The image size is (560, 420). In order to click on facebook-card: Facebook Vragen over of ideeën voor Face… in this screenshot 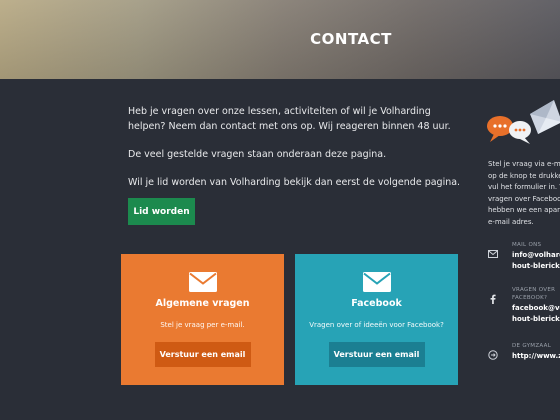, I will do `click(376, 319)`.